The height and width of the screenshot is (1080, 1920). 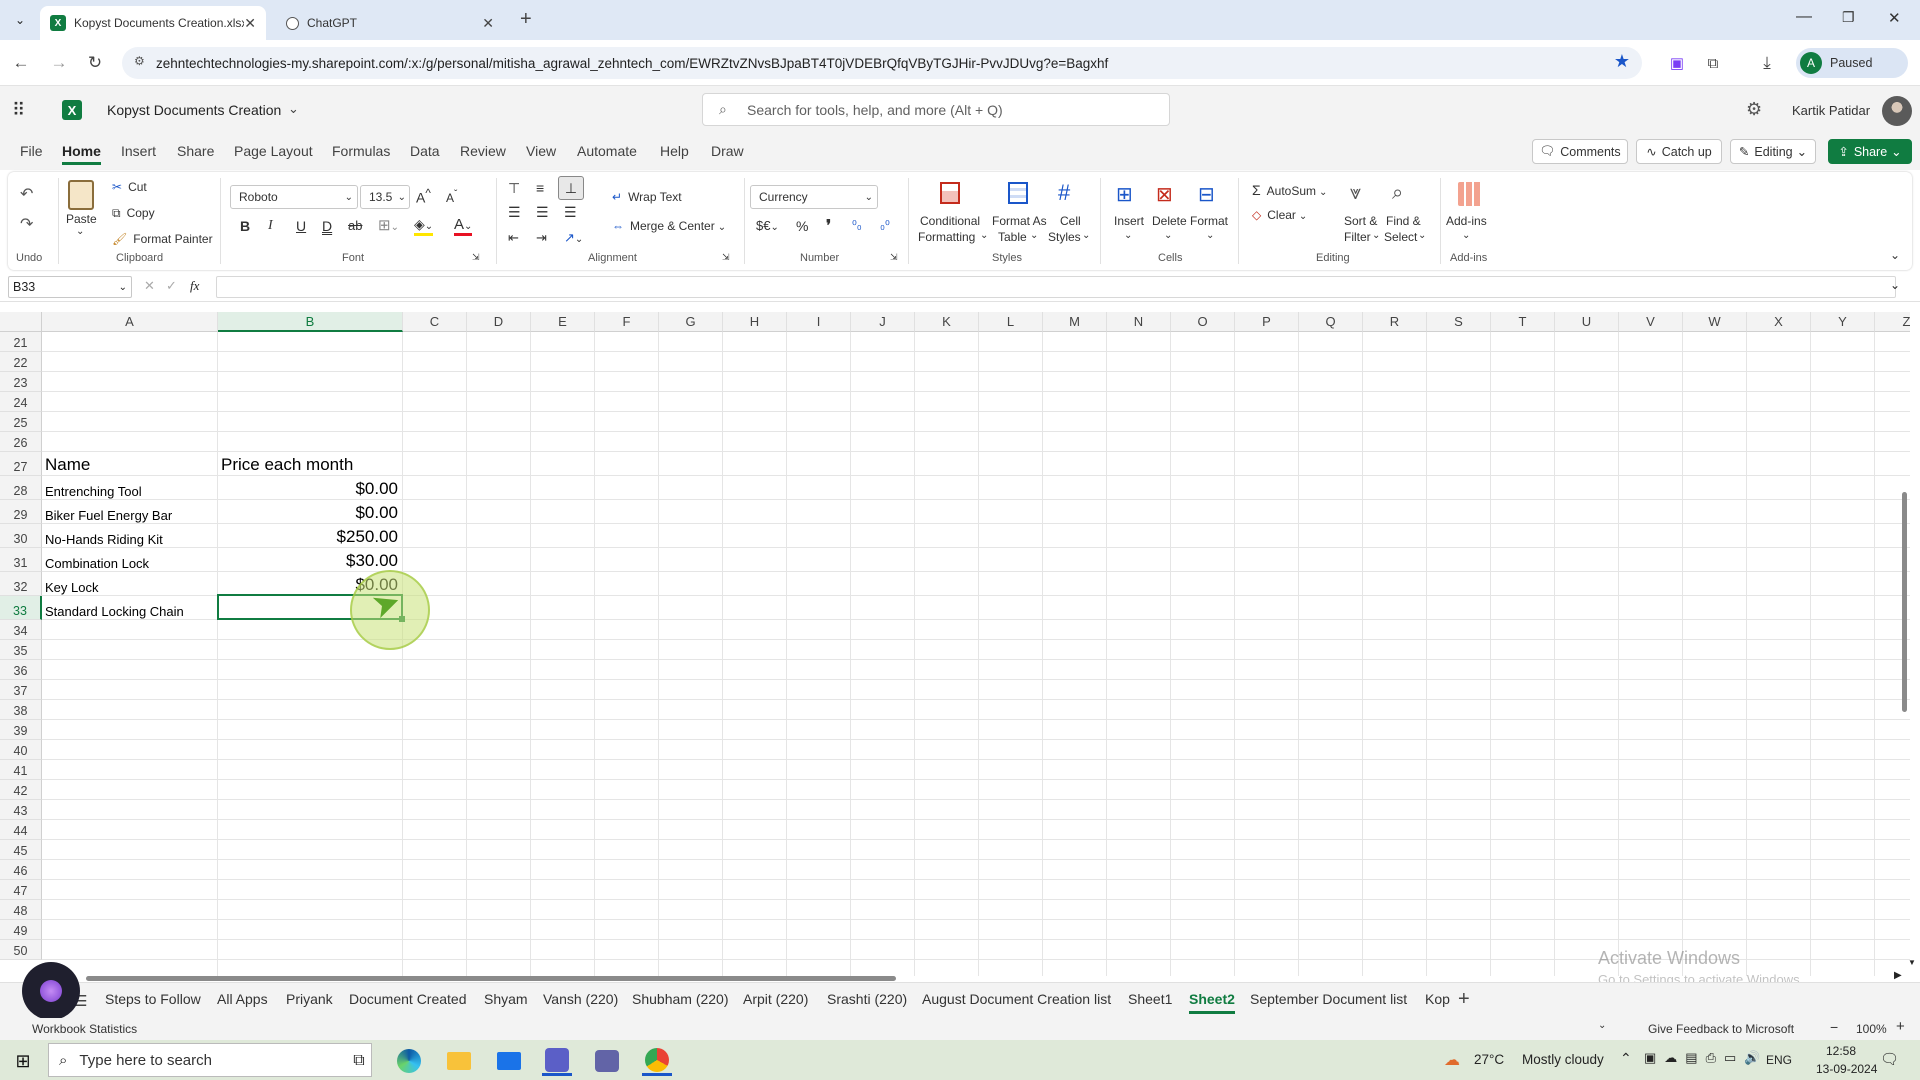 What do you see at coordinates (1563, 1059) in the screenshot?
I see `weather-condition: Mostly cloudy` at bounding box center [1563, 1059].